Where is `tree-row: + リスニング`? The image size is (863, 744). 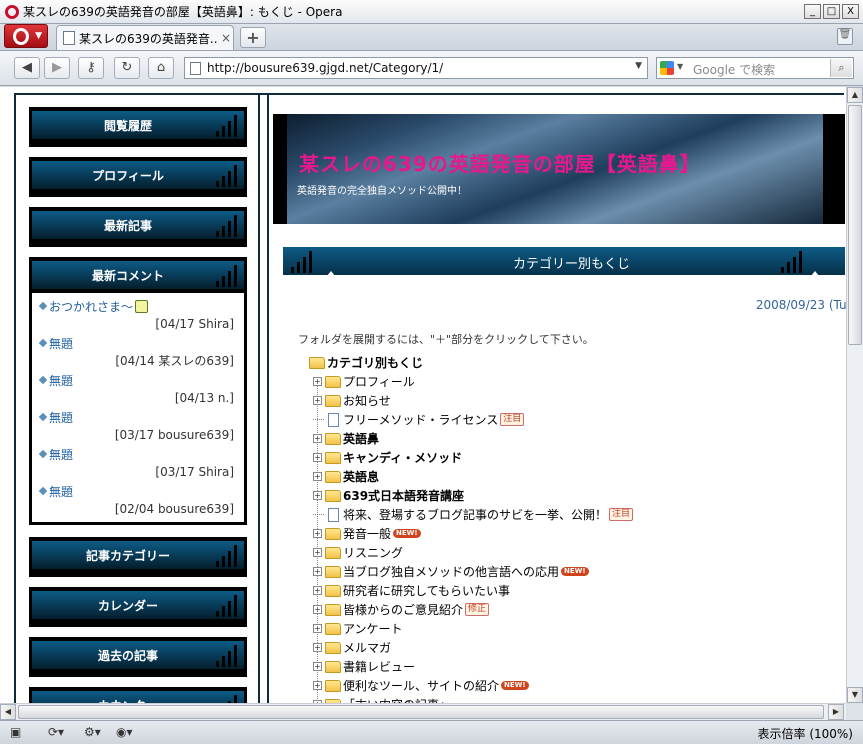 tree-row: + リスニング is located at coordinates (471, 552).